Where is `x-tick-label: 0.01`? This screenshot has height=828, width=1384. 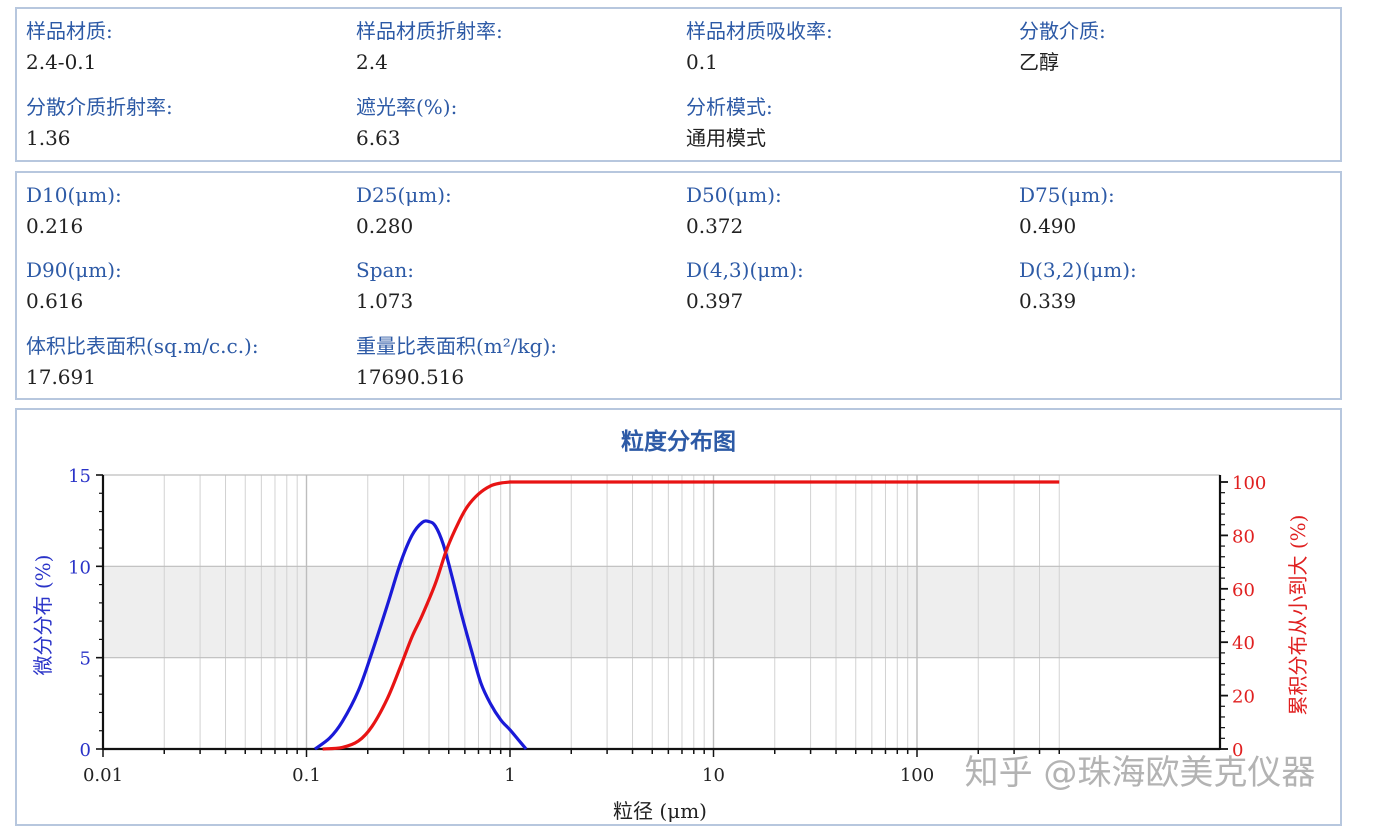 x-tick-label: 0.01 is located at coordinates (103, 775).